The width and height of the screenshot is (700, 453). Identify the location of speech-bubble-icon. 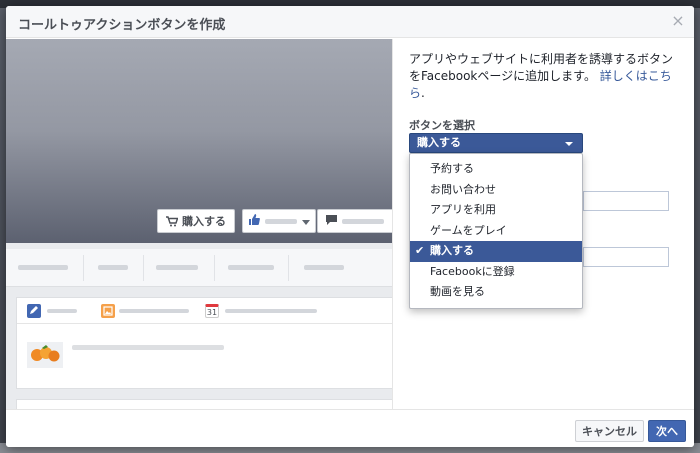
(331, 221).